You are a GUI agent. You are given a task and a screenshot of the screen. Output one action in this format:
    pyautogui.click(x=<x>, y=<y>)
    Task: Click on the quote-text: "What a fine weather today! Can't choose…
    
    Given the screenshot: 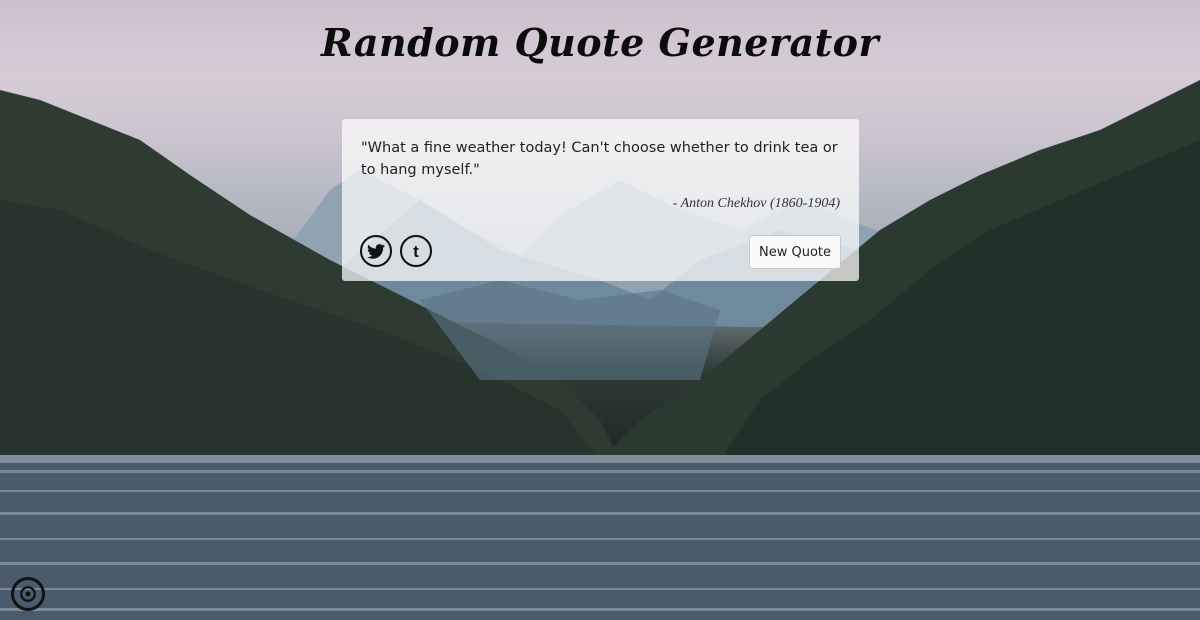 What is the action you would take?
    pyautogui.click(x=599, y=159)
    